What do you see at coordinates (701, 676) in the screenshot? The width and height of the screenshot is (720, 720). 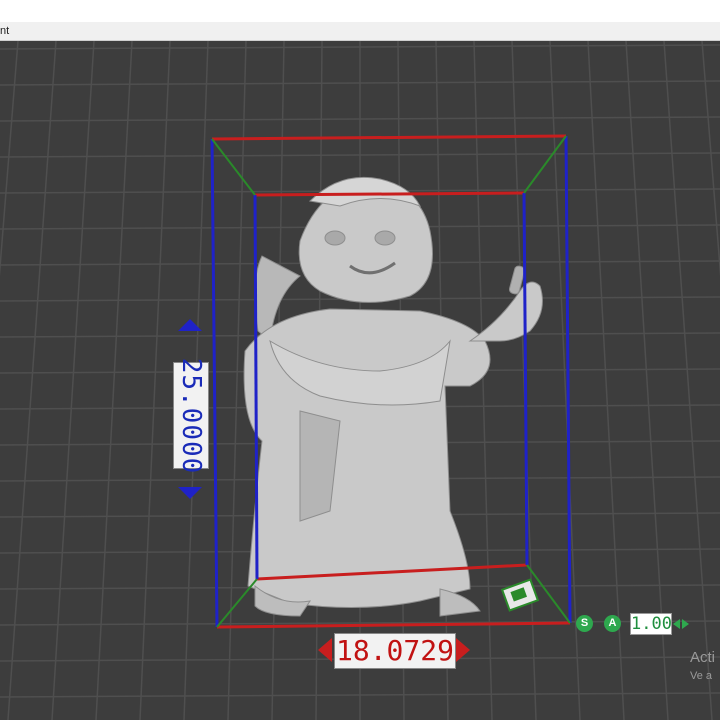 I see `watermark-line2: Ve a` at bounding box center [701, 676].